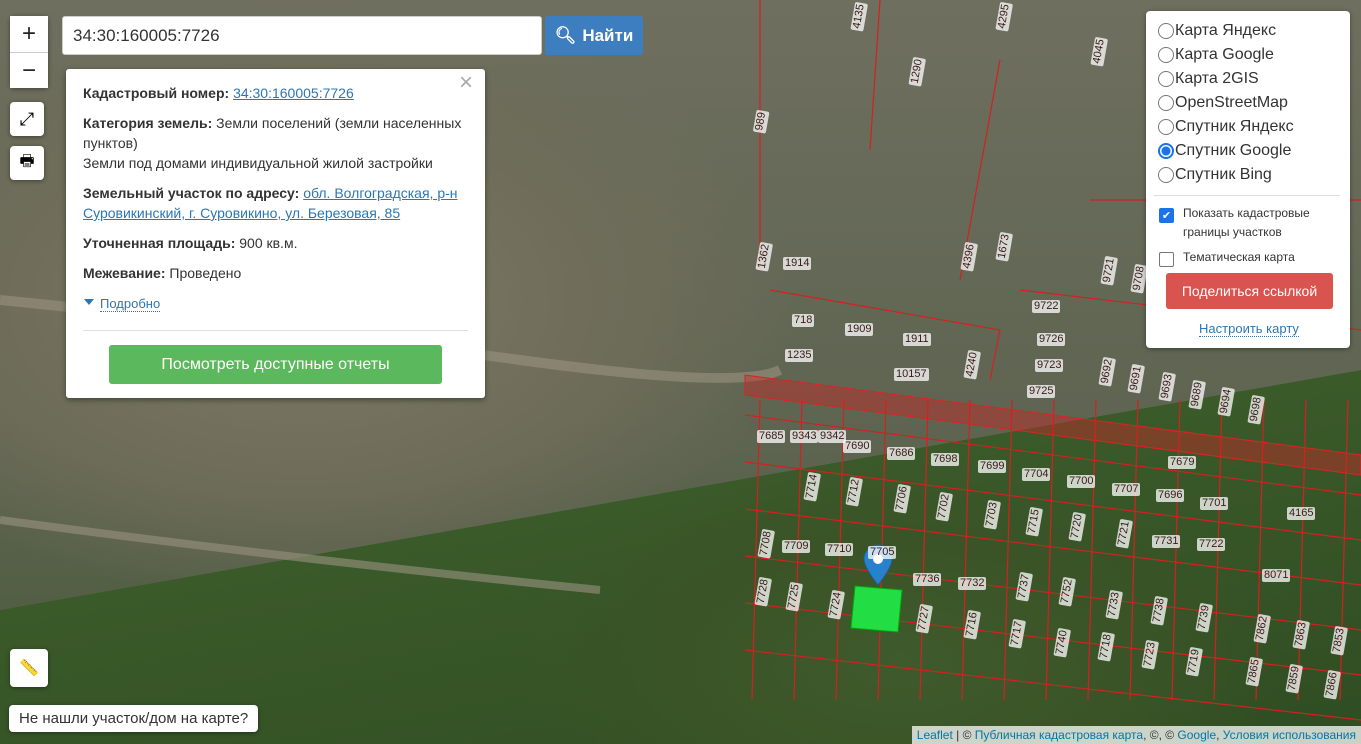 Image resolution: width=1361 pixels, height=744 pixels. I want to click on parcel-label: 7686, so click(901, 453).